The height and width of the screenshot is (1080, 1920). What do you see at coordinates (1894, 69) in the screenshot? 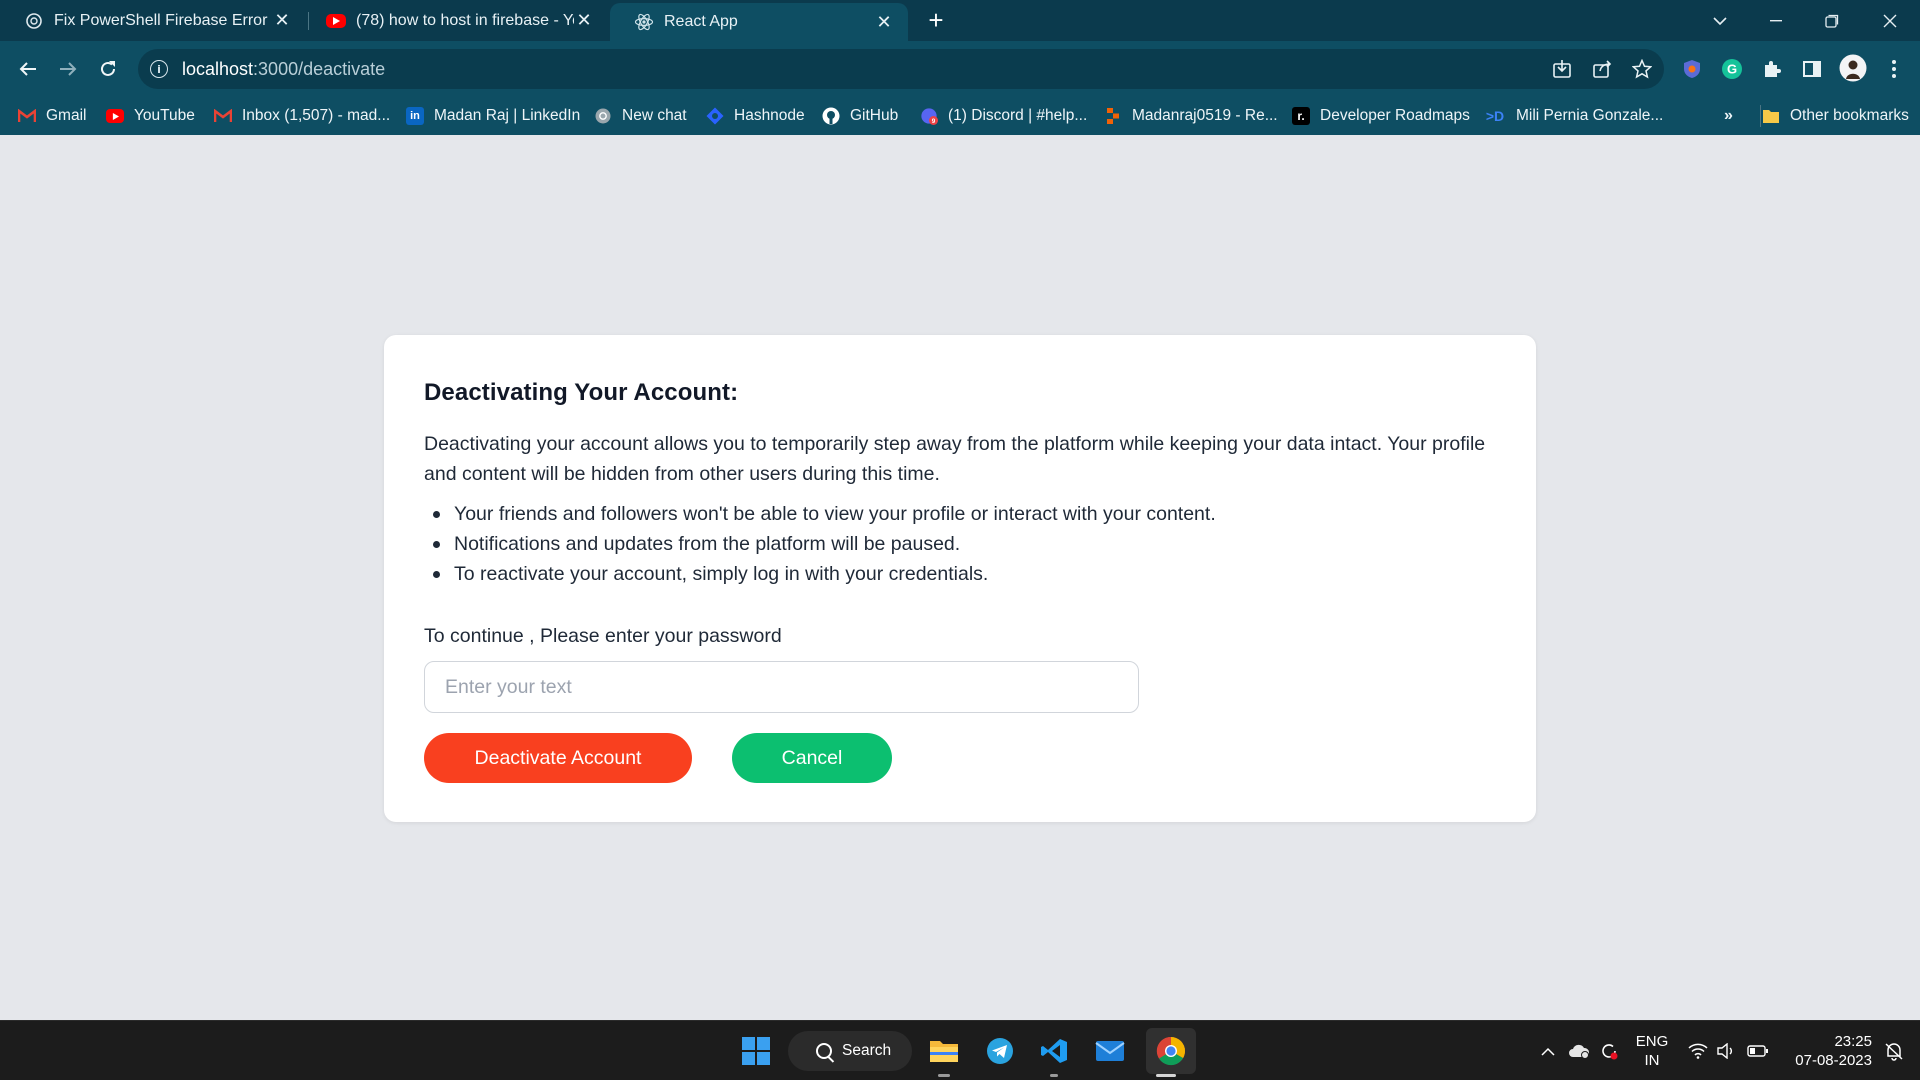
I see `menu-kebab-icon` at bounding box center [1894, 69].